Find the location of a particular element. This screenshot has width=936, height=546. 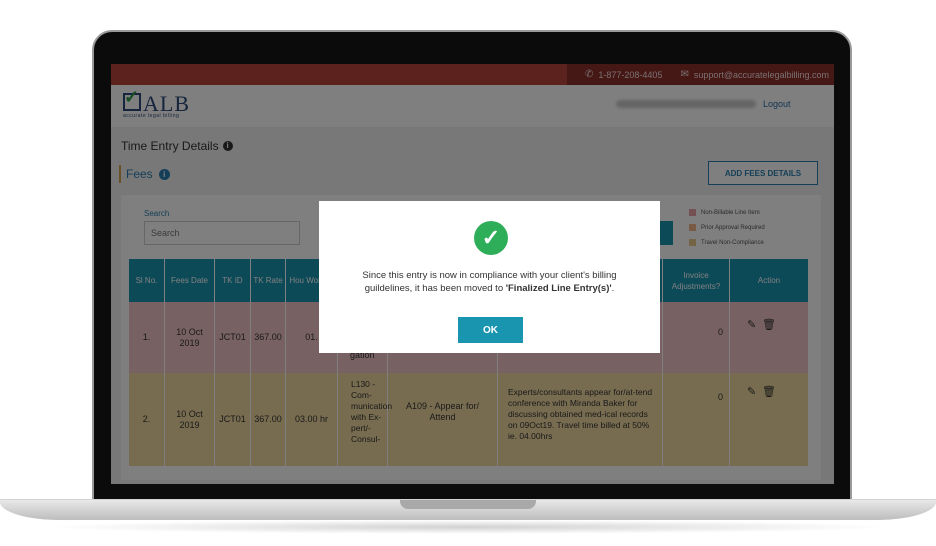

ok-button: OK is located at coordinates (490, 330).